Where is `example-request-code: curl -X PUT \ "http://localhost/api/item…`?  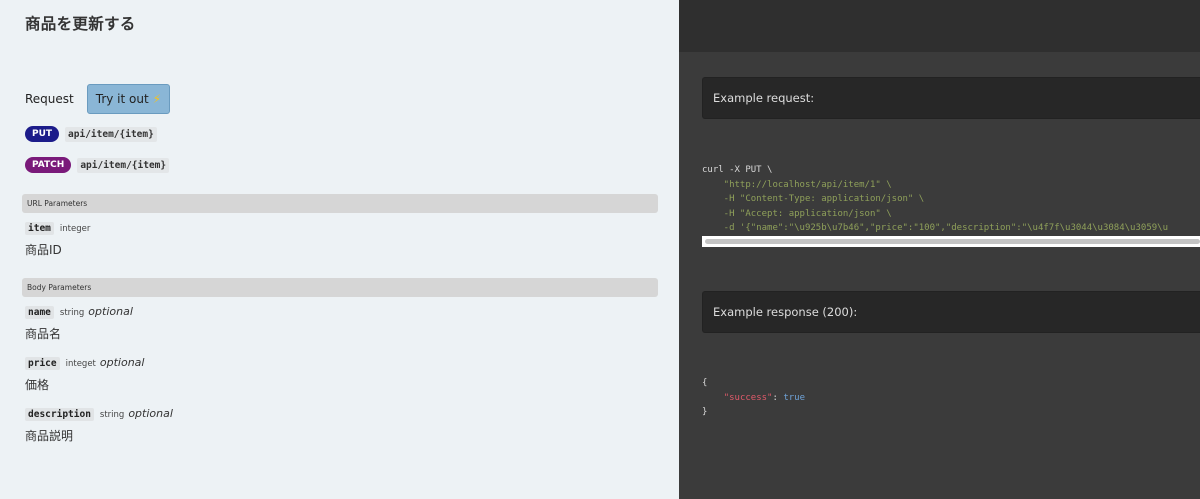 example-request-code: curl -X PUT \ "http://localhost/api/item… is located at coordinates (935, 199).